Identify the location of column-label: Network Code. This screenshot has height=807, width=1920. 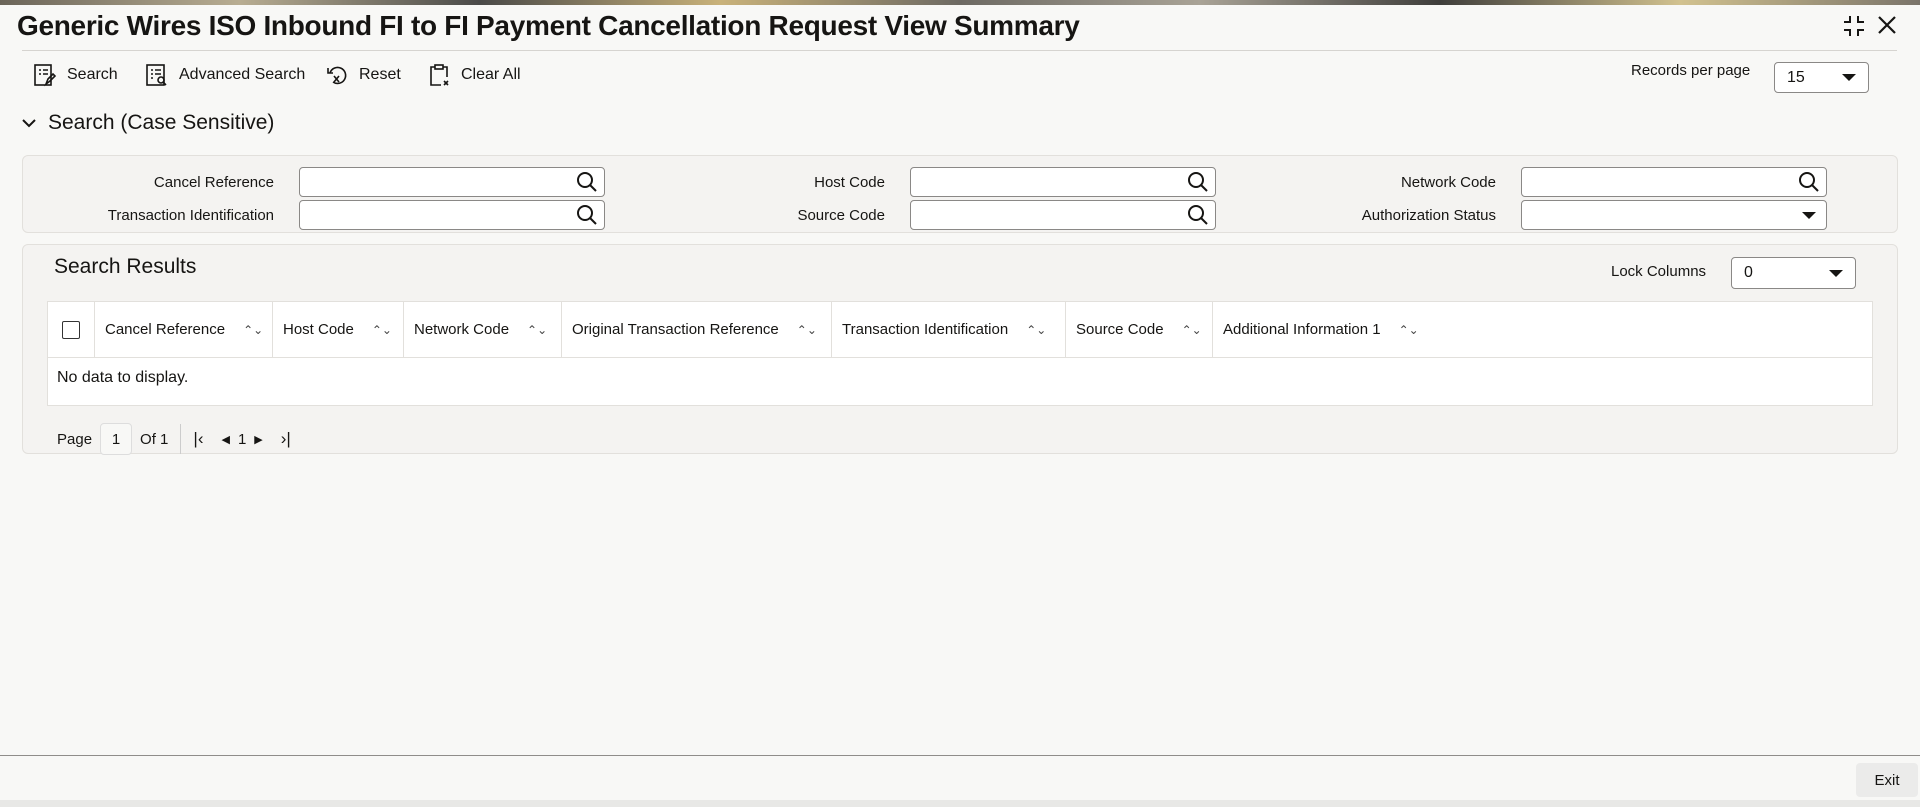
(462, 329).